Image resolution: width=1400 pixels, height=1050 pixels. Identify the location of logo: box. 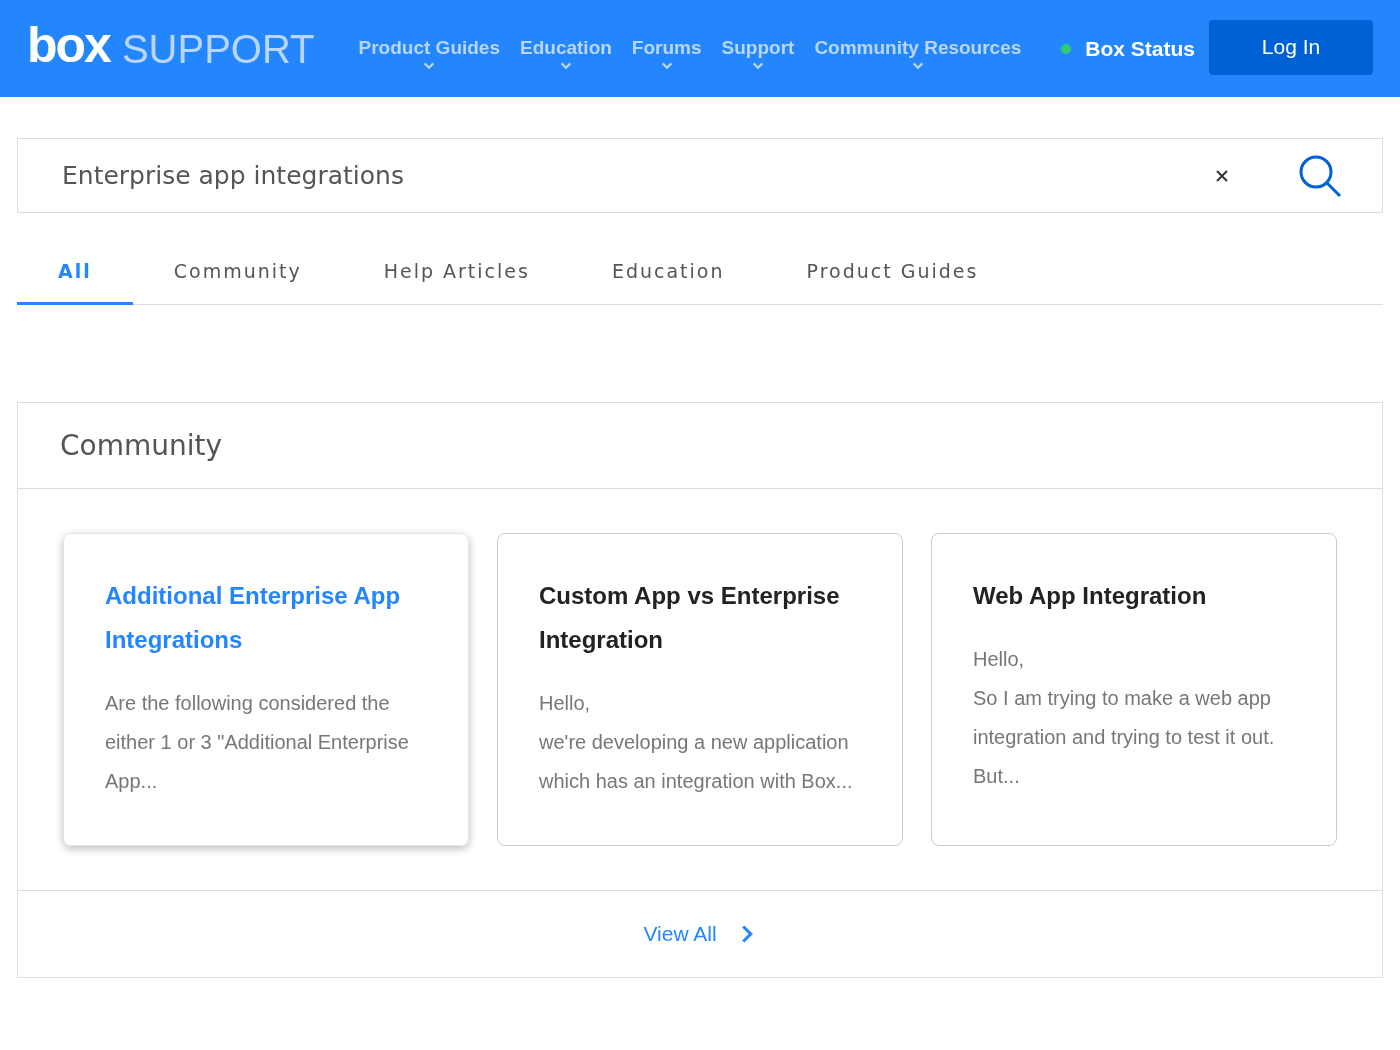
(68, 44).